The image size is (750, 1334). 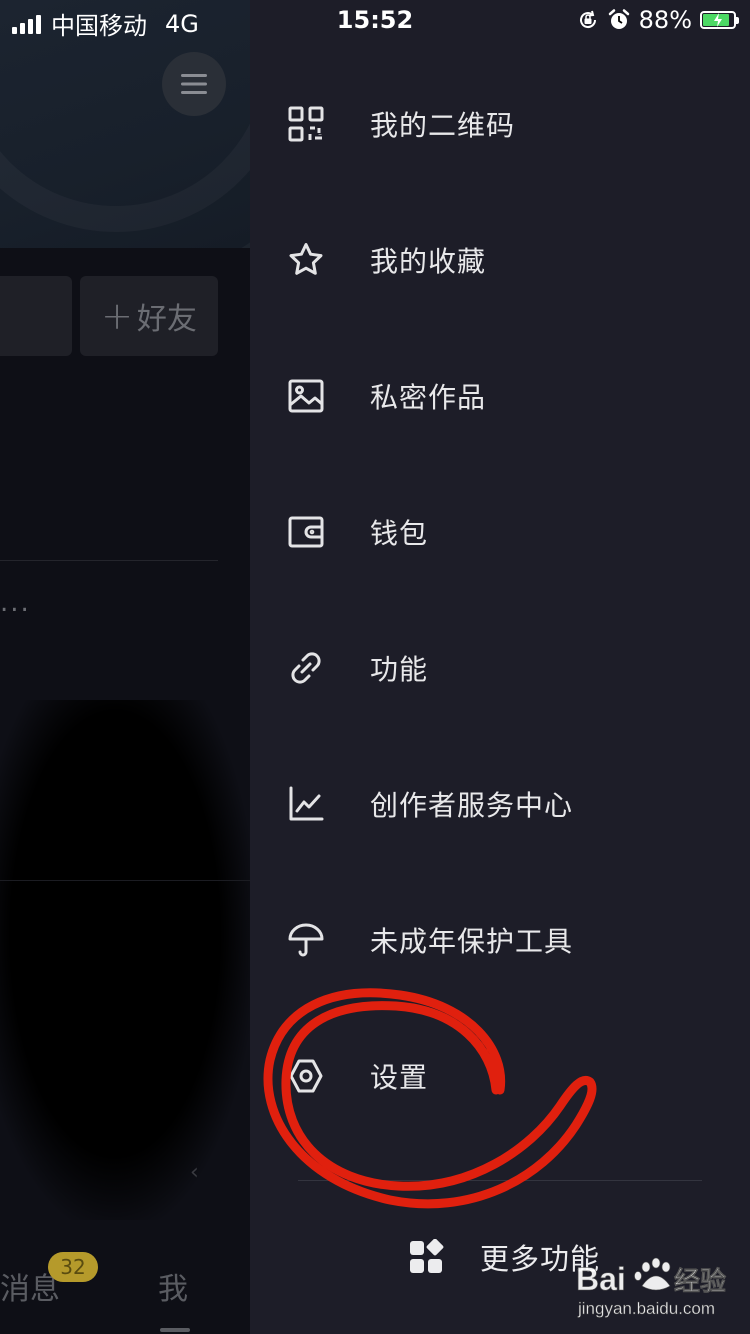 What do you see at coordinates (472, 941) in the screenshot?
I see `menu-item-label: 未成年保护工具` at bounding box center [472, 941].